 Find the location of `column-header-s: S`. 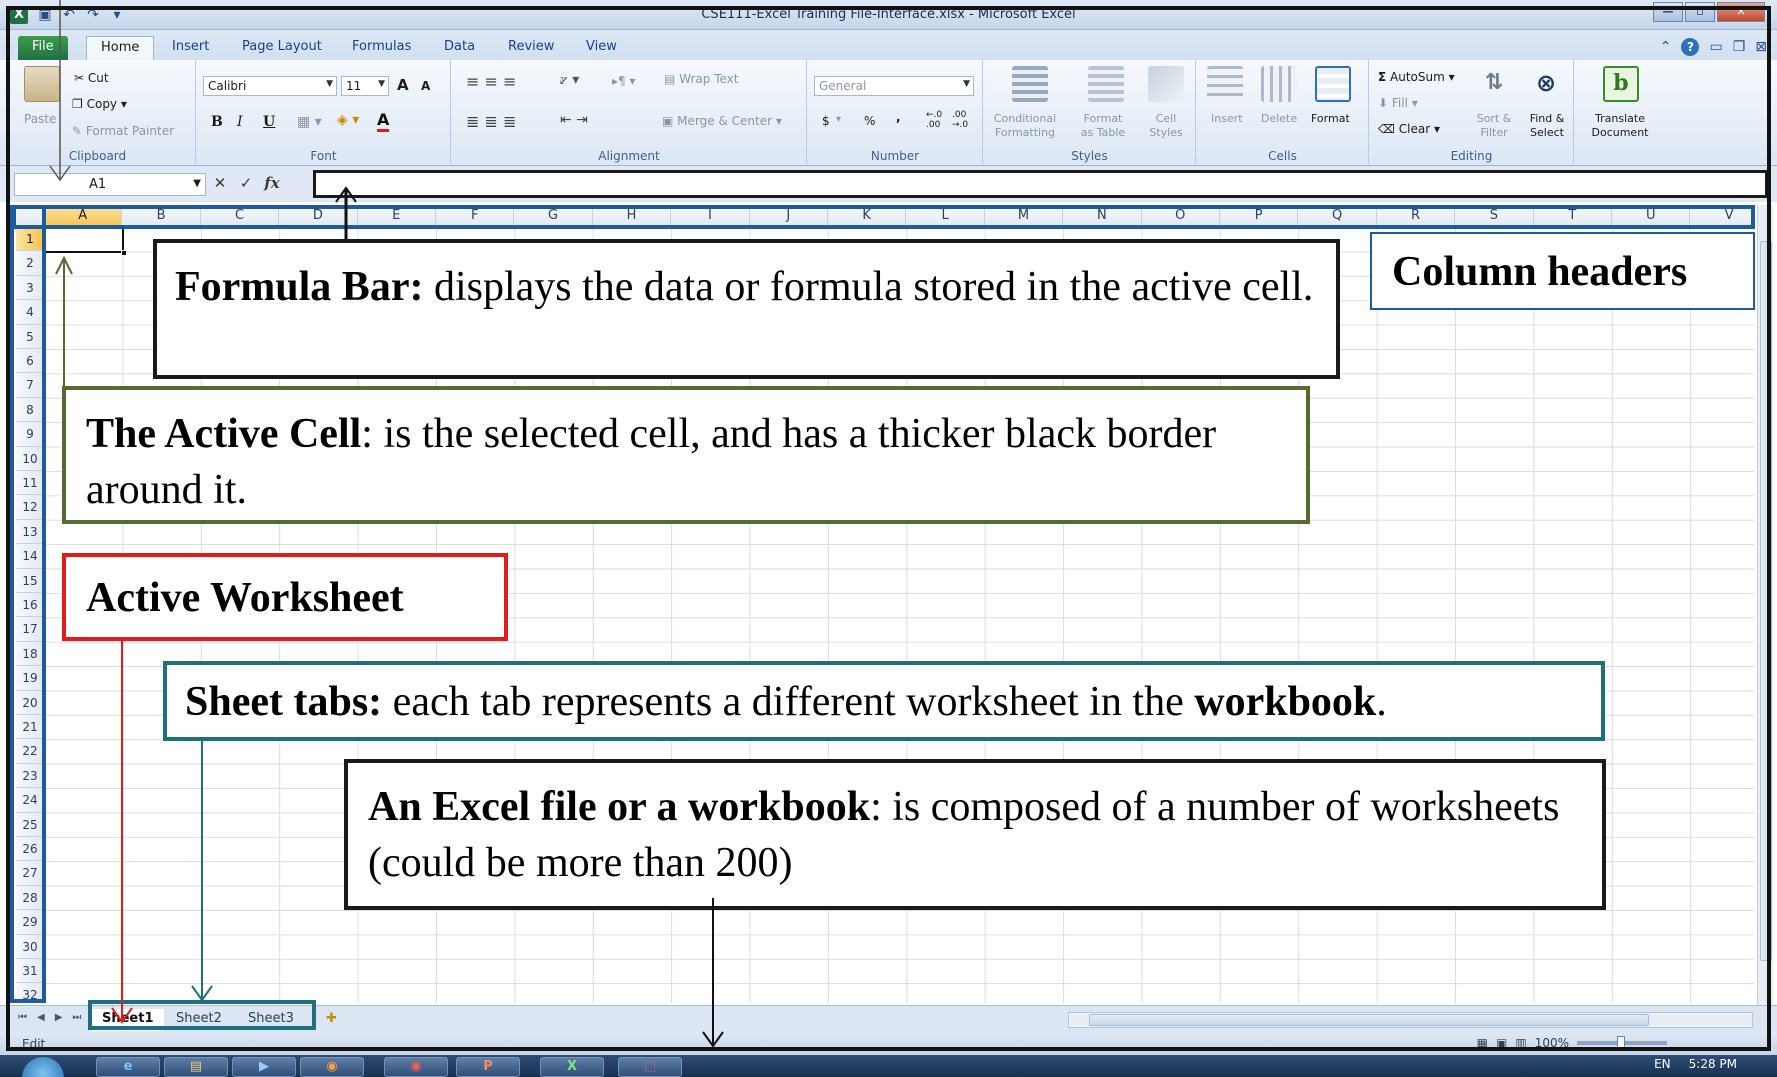

column-header-s: S is located at coordinates (1494, 216).